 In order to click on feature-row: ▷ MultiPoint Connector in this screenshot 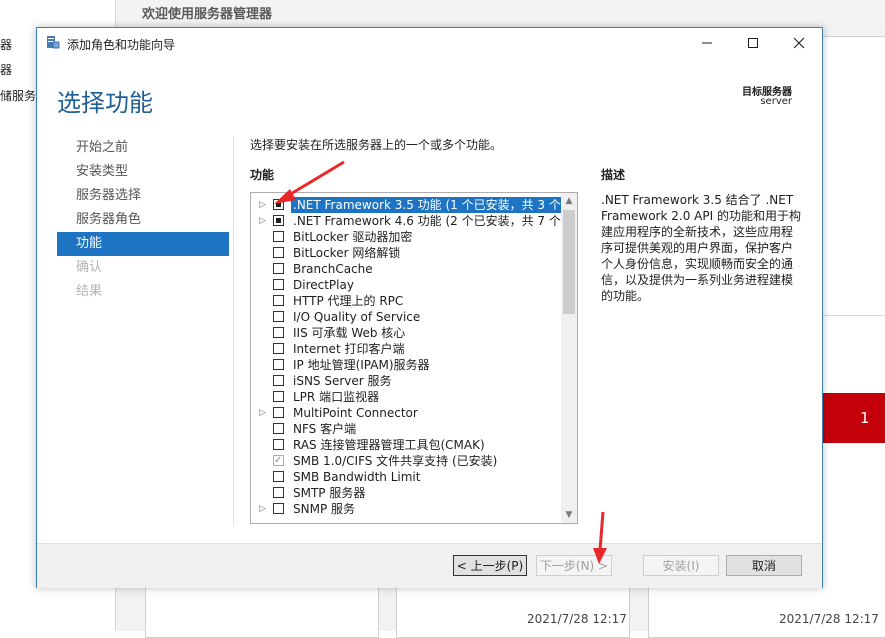, I will do `click(405, 413)`.